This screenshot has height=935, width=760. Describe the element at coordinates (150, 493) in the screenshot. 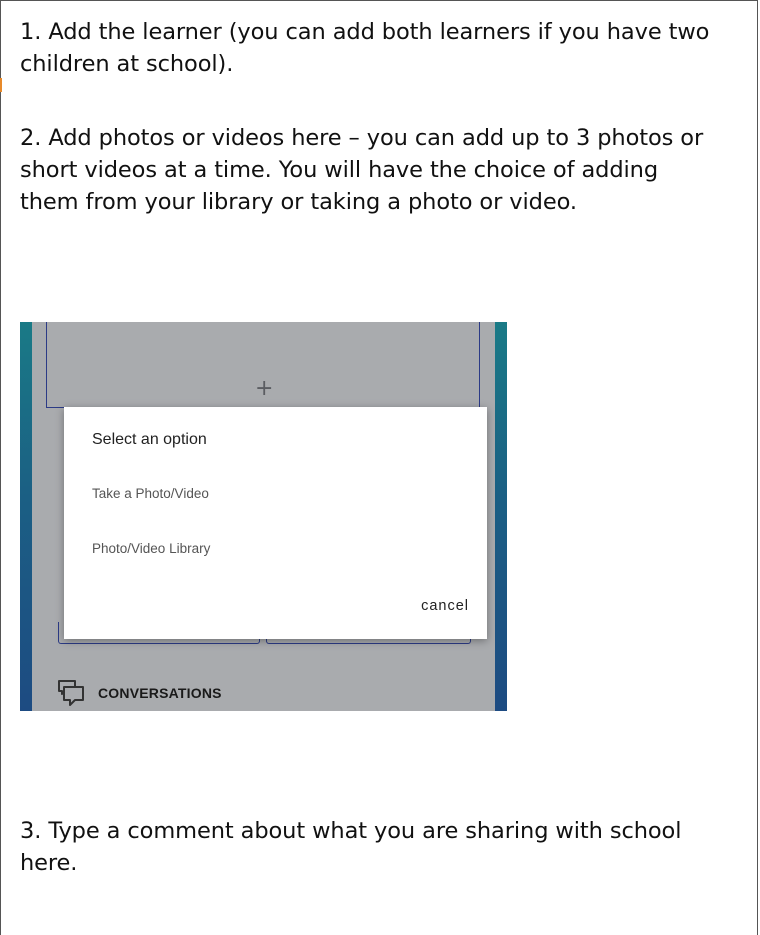

I see `take-photo-video-option: Take a Photo/Video` at that location.